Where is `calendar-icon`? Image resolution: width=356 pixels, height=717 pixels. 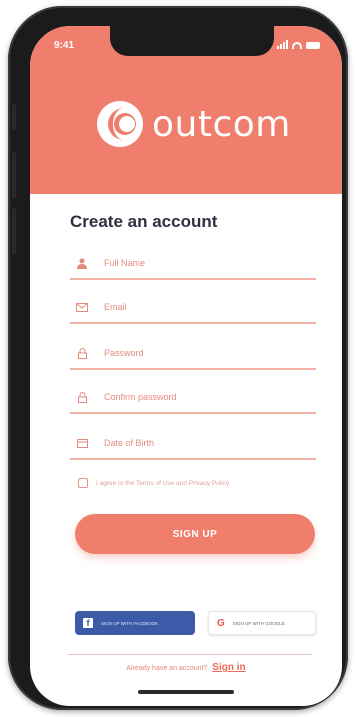
calendar-icon is located at coordinates (82, 443).